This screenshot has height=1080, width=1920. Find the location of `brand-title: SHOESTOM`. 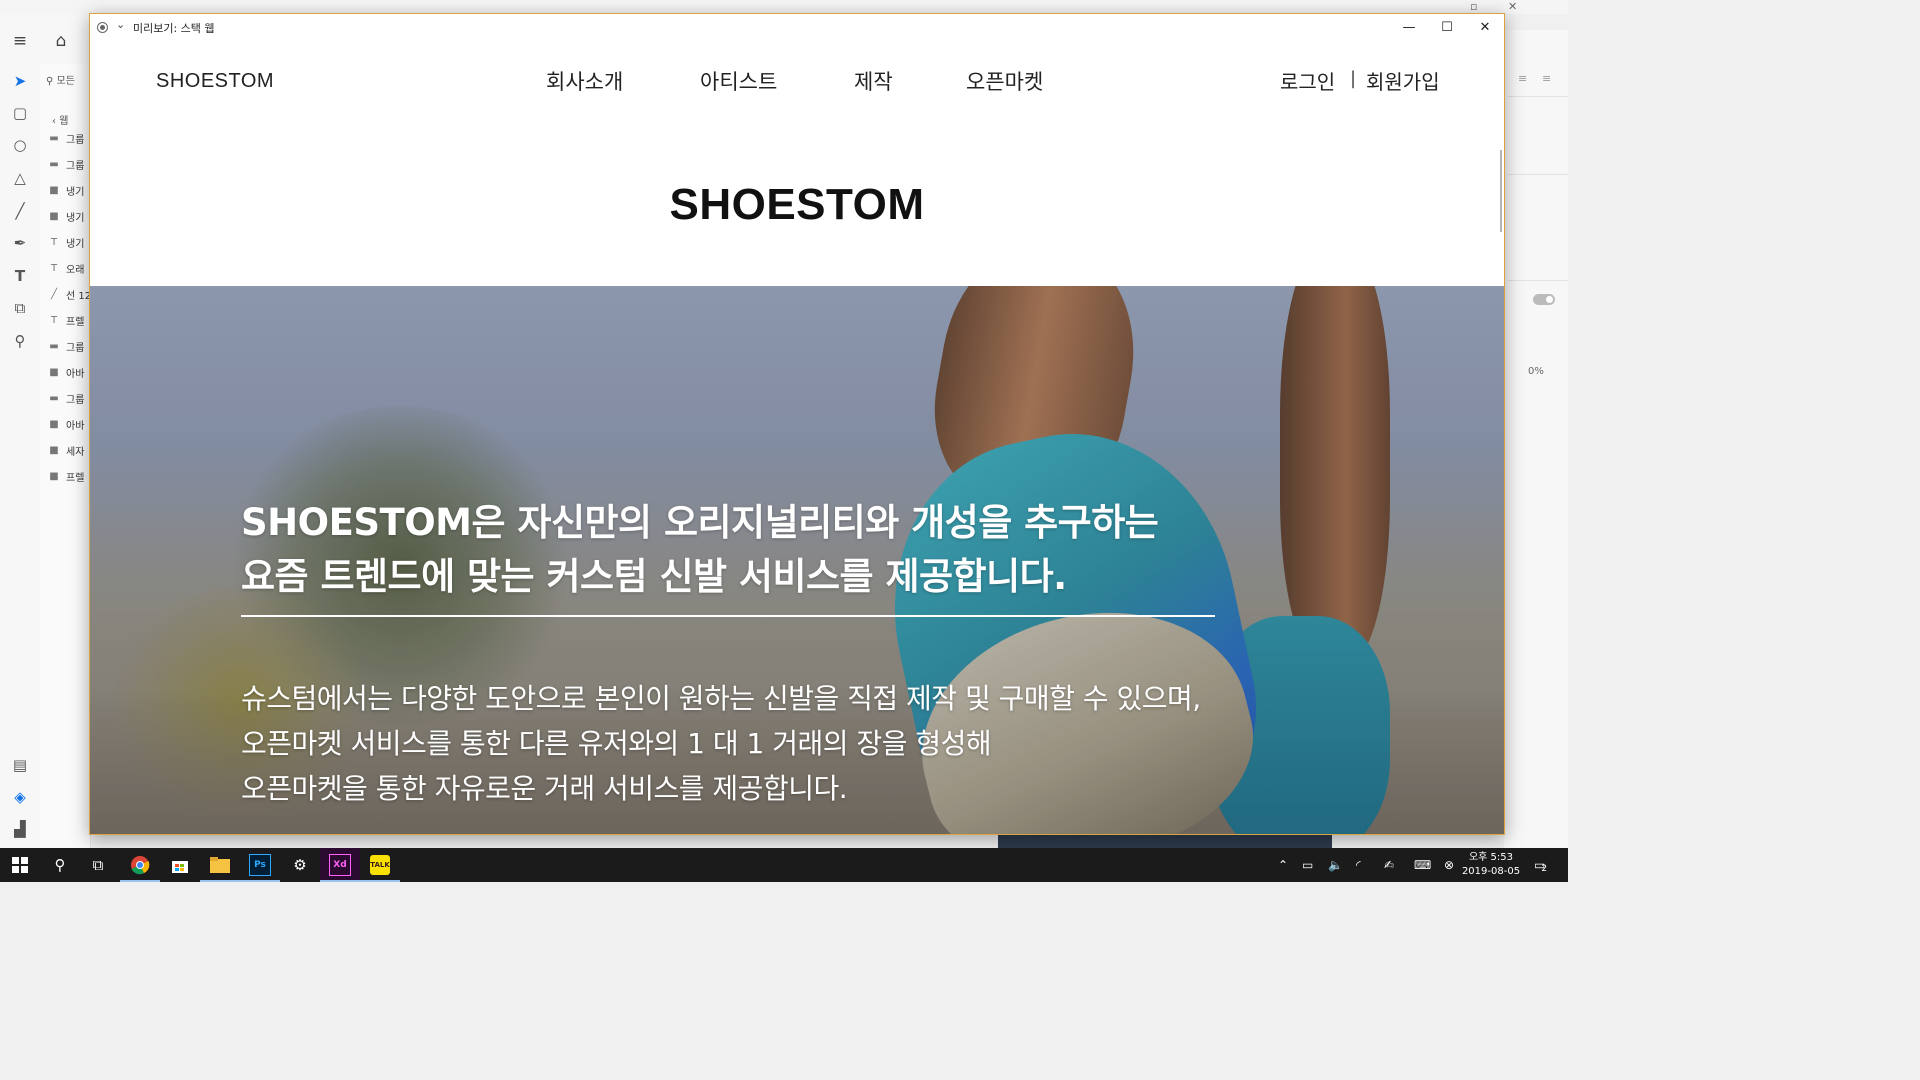

brand-title: SHOESTOM is located at coordinates (797, 204).